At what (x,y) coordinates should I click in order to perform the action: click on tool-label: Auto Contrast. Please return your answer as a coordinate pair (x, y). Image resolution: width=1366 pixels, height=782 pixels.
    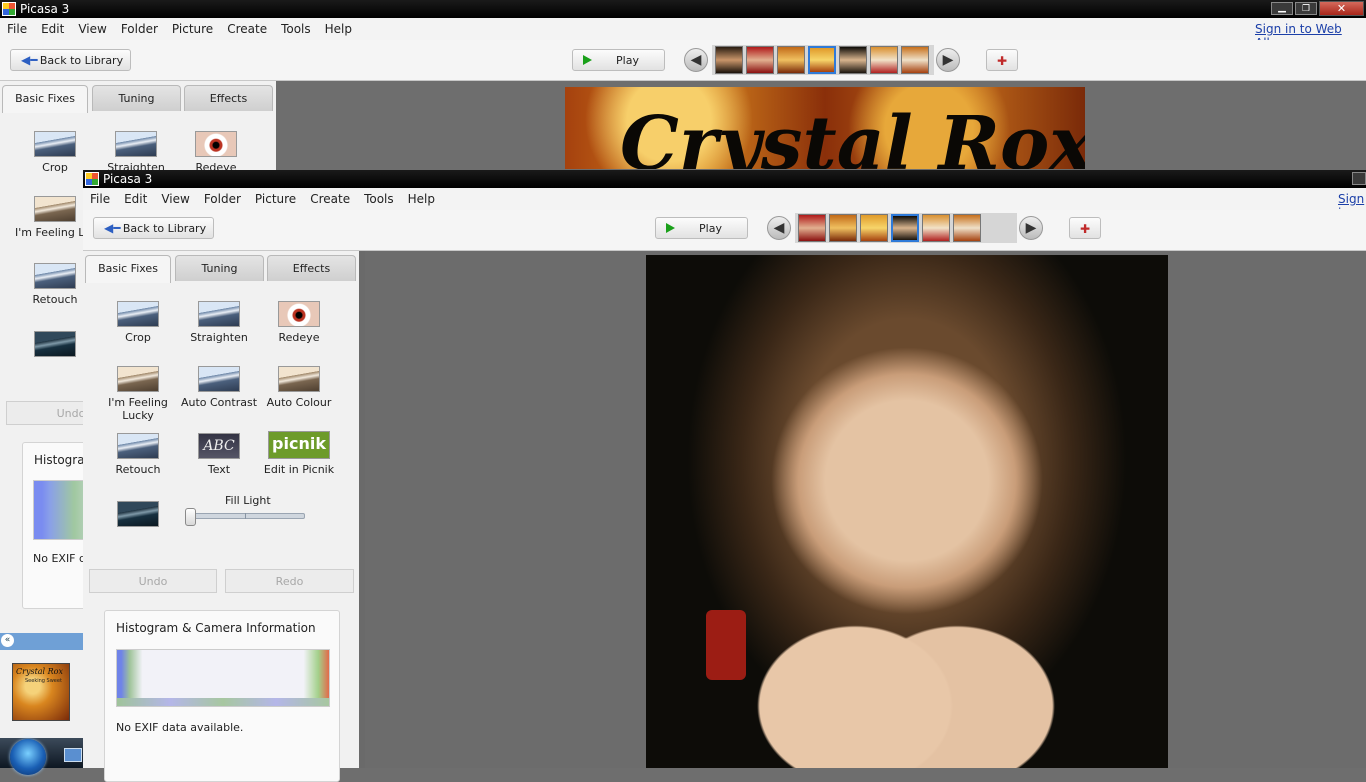
    Looking at the image, I should click on (219, 402).